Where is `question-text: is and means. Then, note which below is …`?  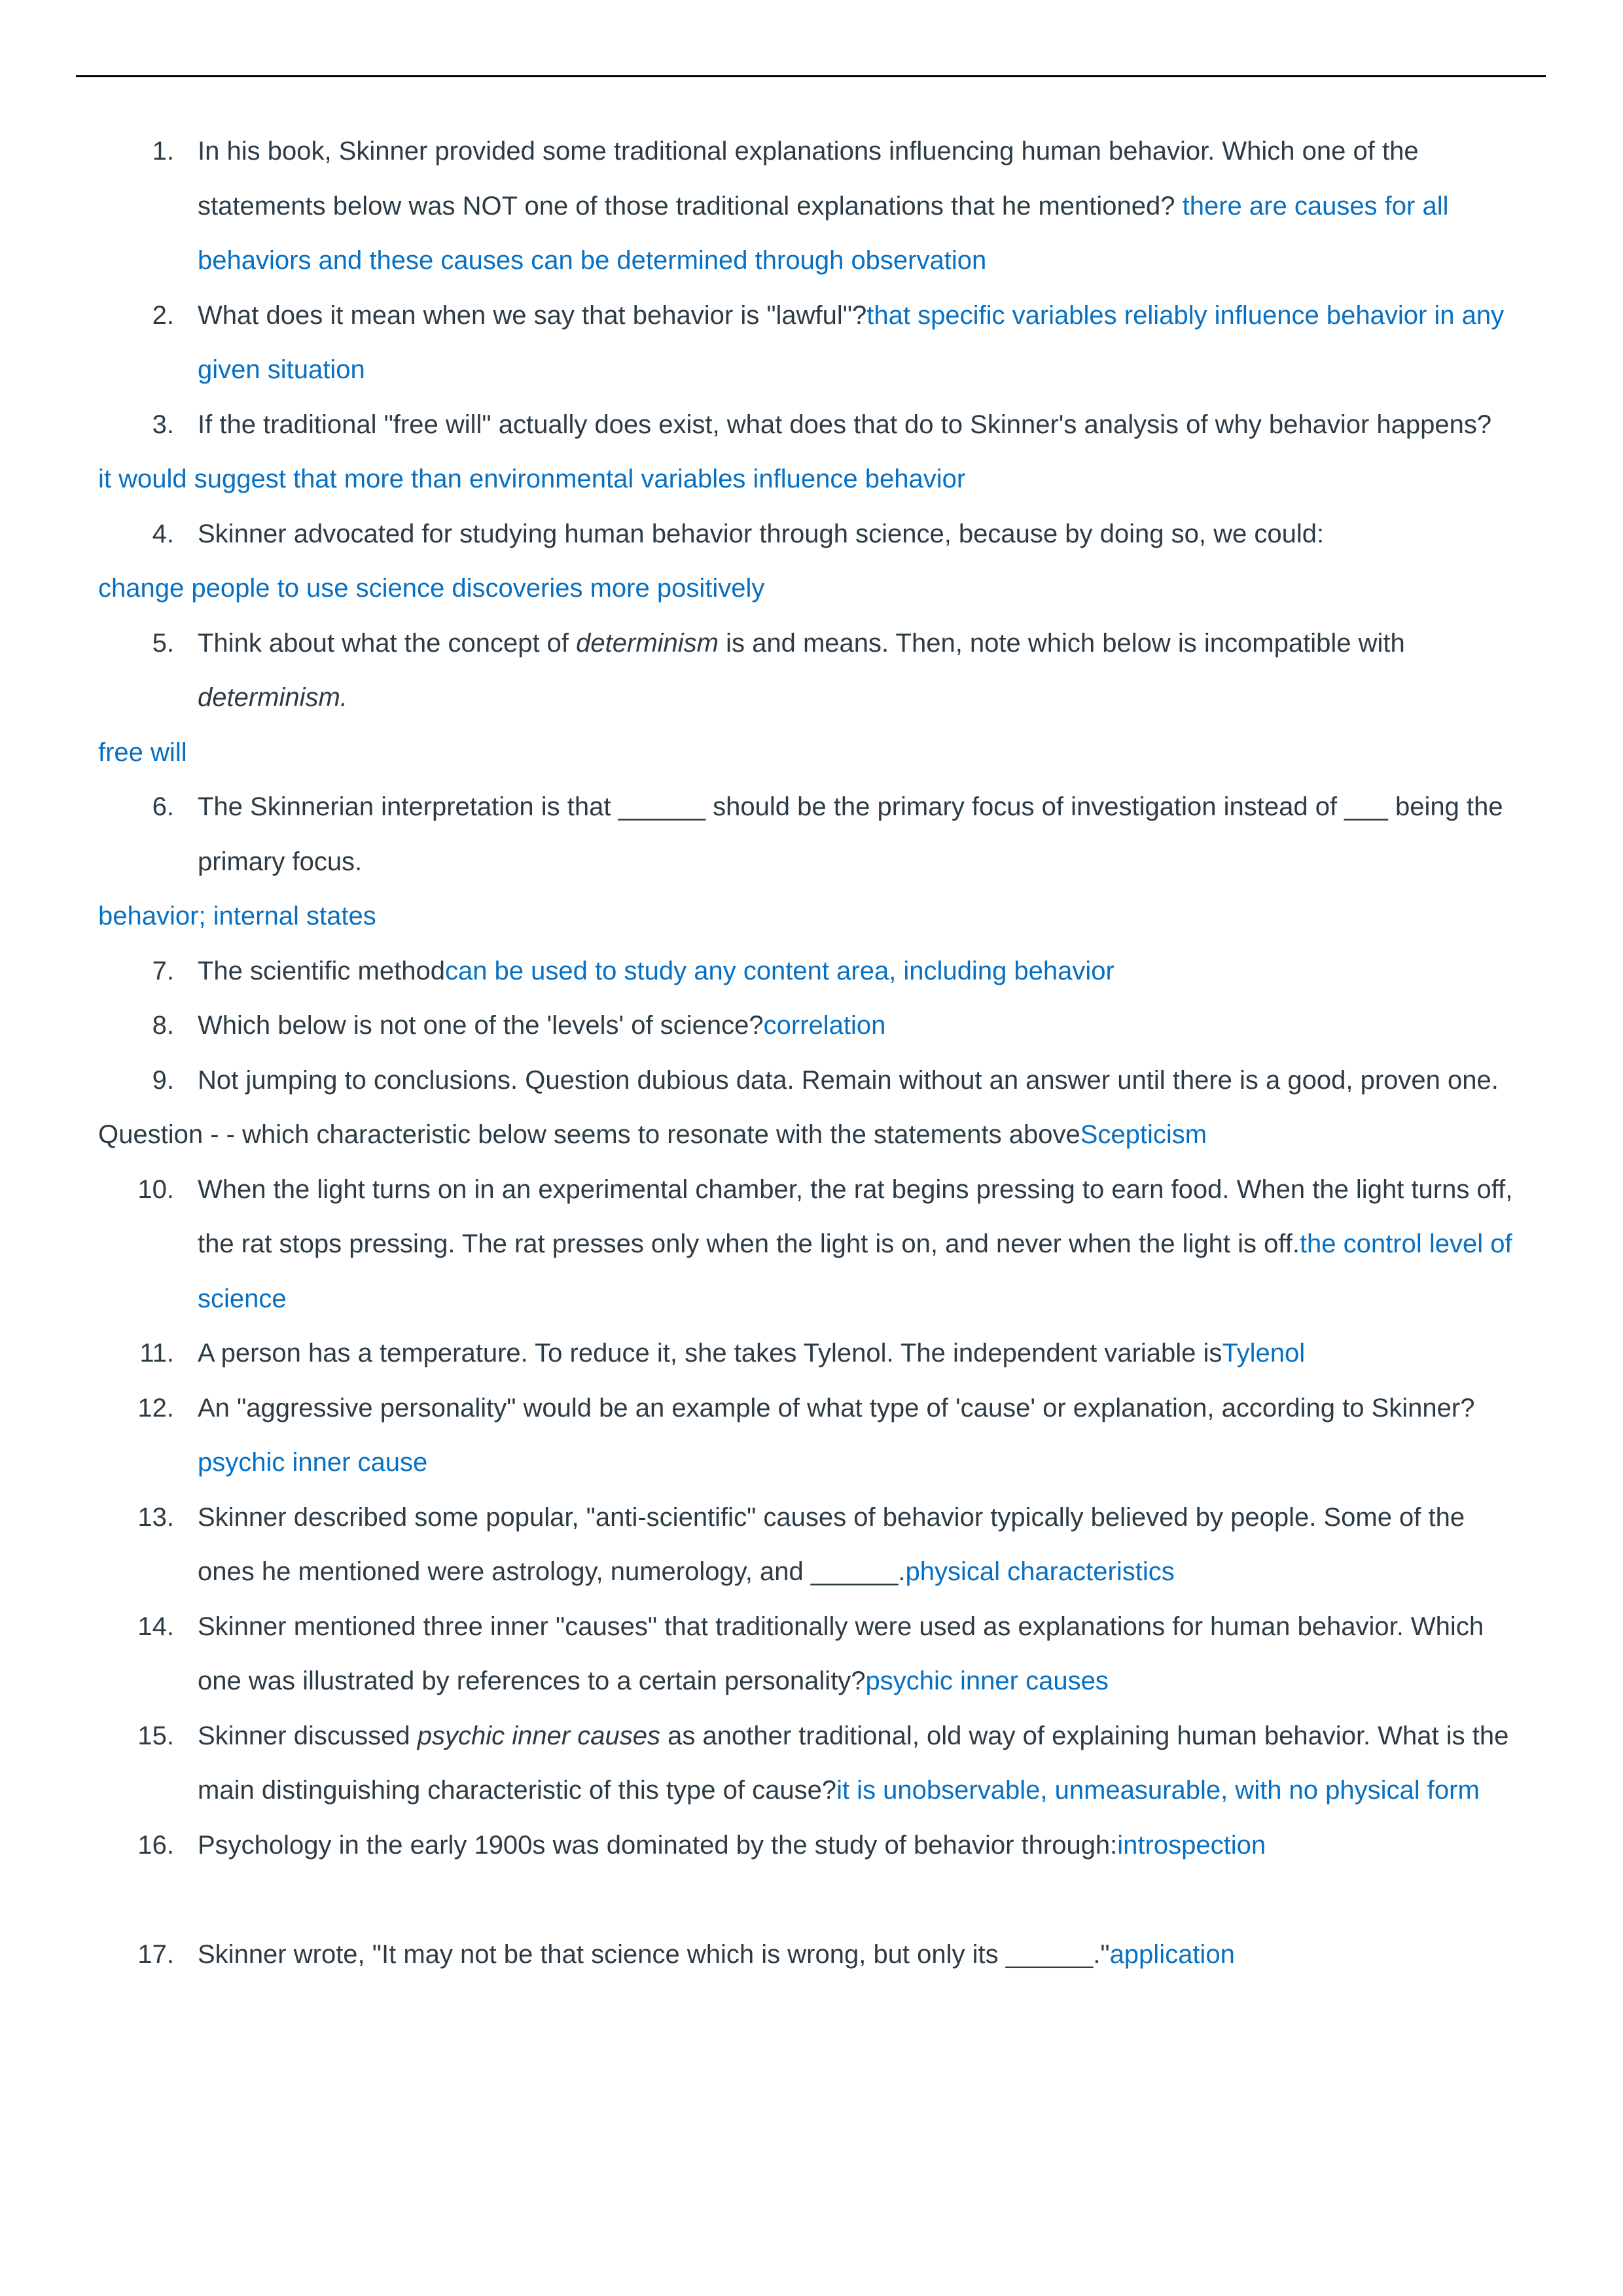 question-text: is and means. Then, note which below is … is located at coordinates (1062, 643).